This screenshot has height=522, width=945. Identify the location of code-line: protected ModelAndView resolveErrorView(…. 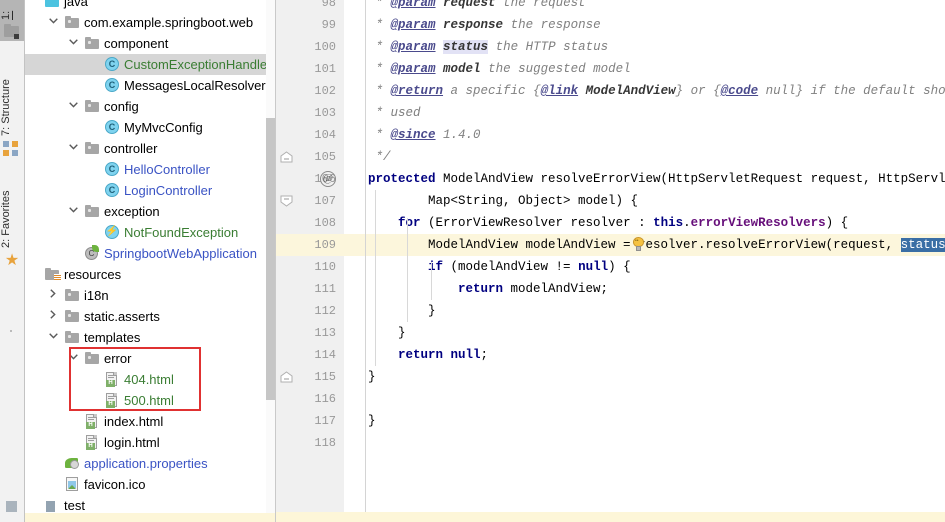
(656, 179).